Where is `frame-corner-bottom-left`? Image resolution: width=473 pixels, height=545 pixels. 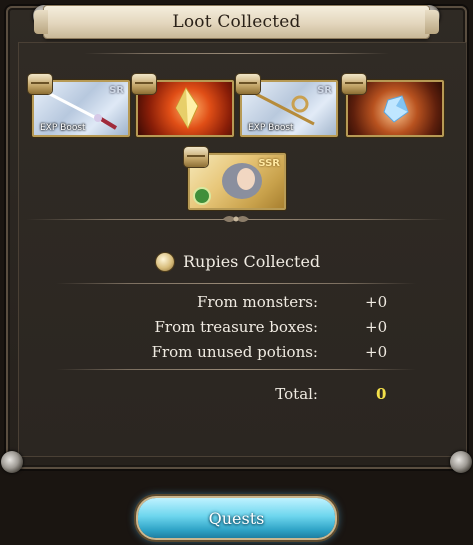
frame-corner-bottom-left is located at coordinates (12, 462).